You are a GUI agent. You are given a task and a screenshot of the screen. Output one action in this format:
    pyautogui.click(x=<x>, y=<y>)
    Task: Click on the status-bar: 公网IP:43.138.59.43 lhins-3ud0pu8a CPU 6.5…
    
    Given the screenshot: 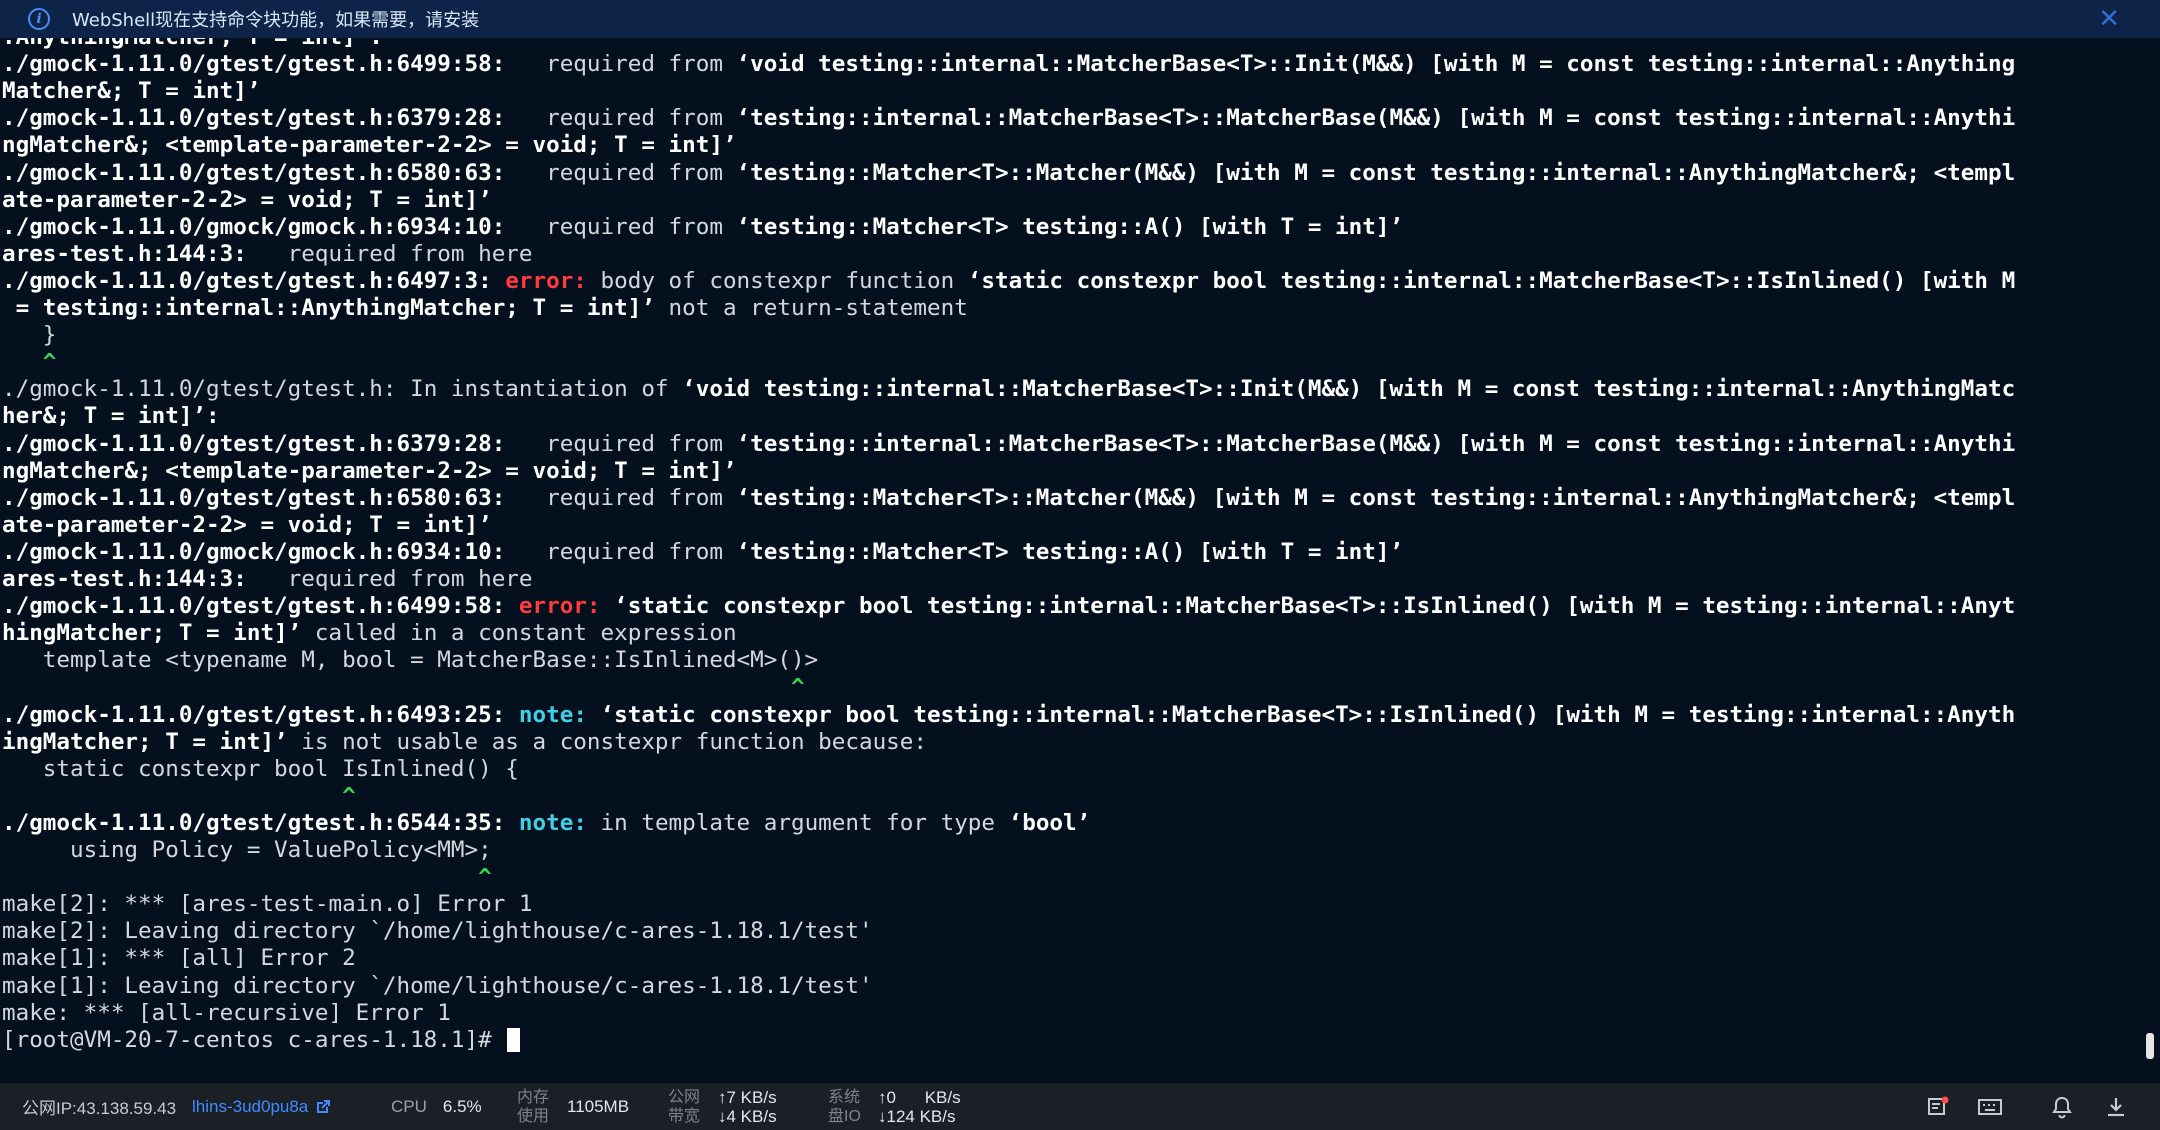 What is the action you would take?
    pyautogui.click(x=1080, y=1106)
    